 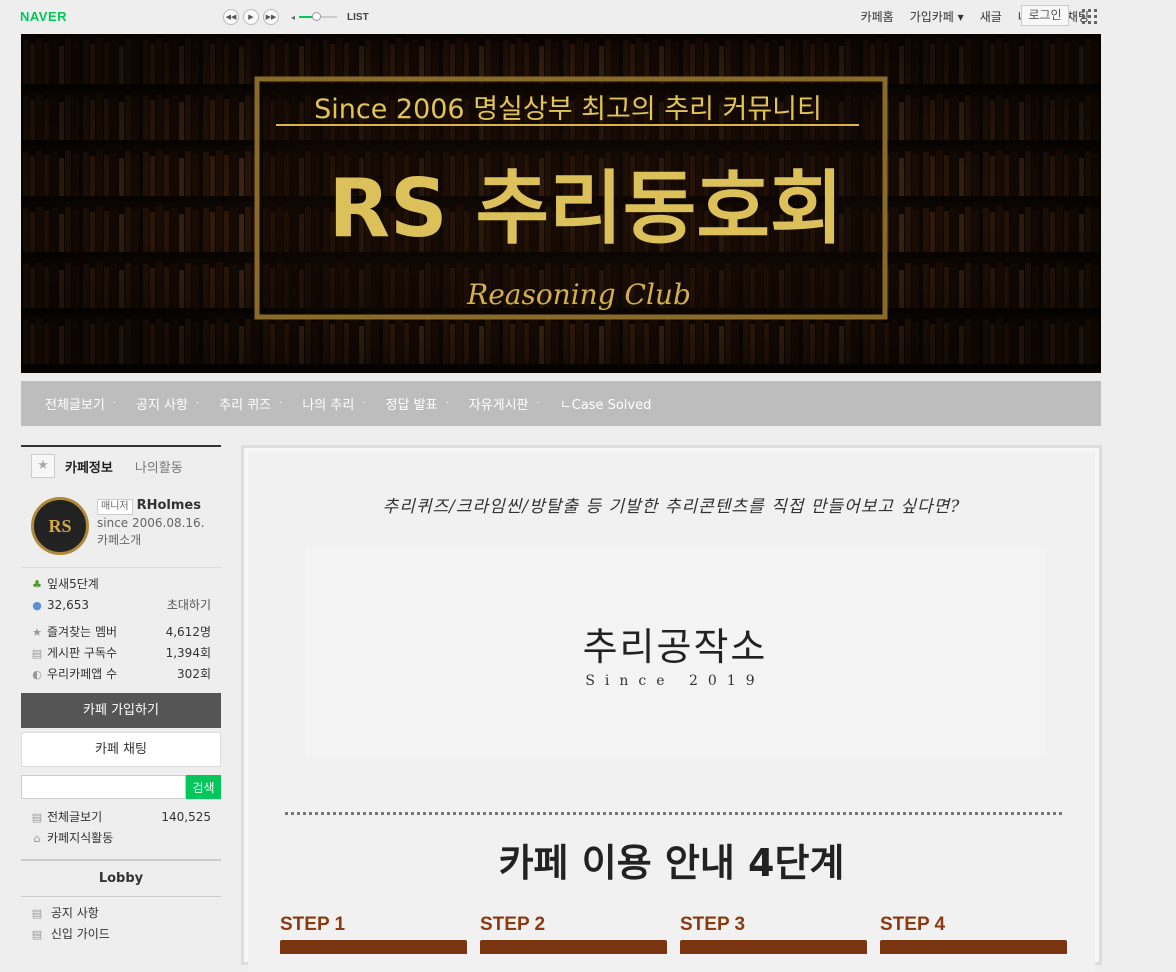 I want to click on step-card: STEP 2, so click(x=573, y=934).